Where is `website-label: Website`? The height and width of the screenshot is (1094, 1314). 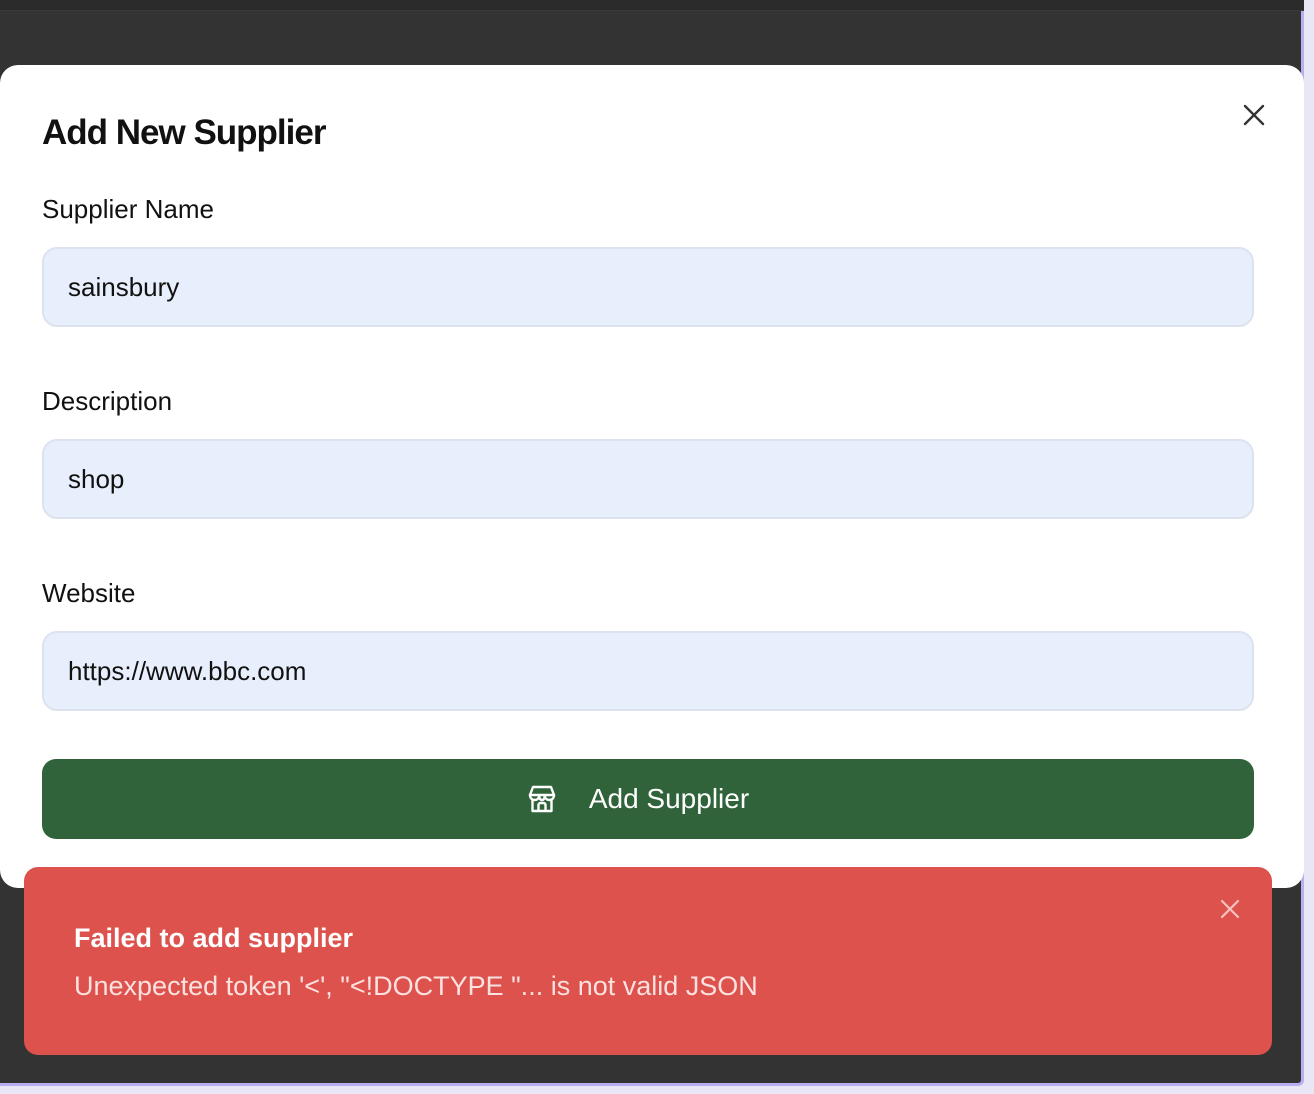
website-label: Website is located at coordinates (89, 593).